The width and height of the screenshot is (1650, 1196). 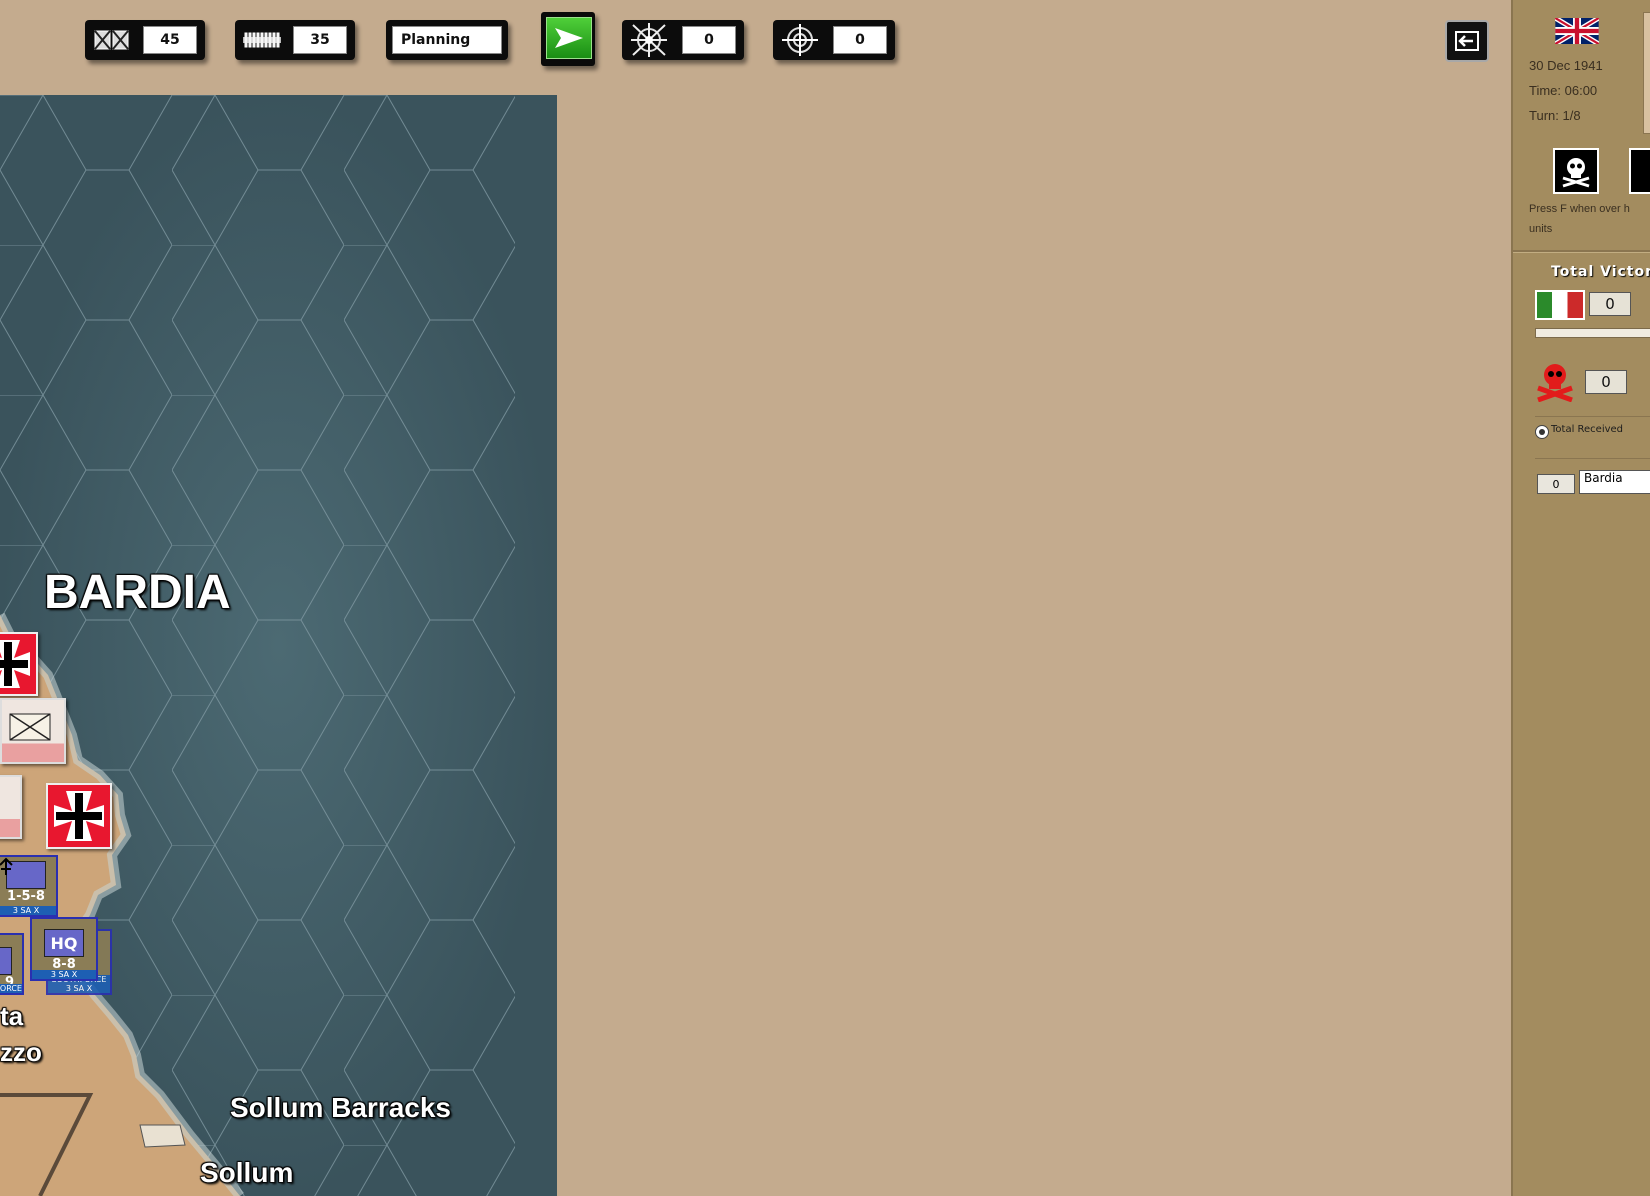 What do you see at coordinates (30, 727) in the screenshot?
I see `infantry-symbol-icon` at bounding box center [30, 727].